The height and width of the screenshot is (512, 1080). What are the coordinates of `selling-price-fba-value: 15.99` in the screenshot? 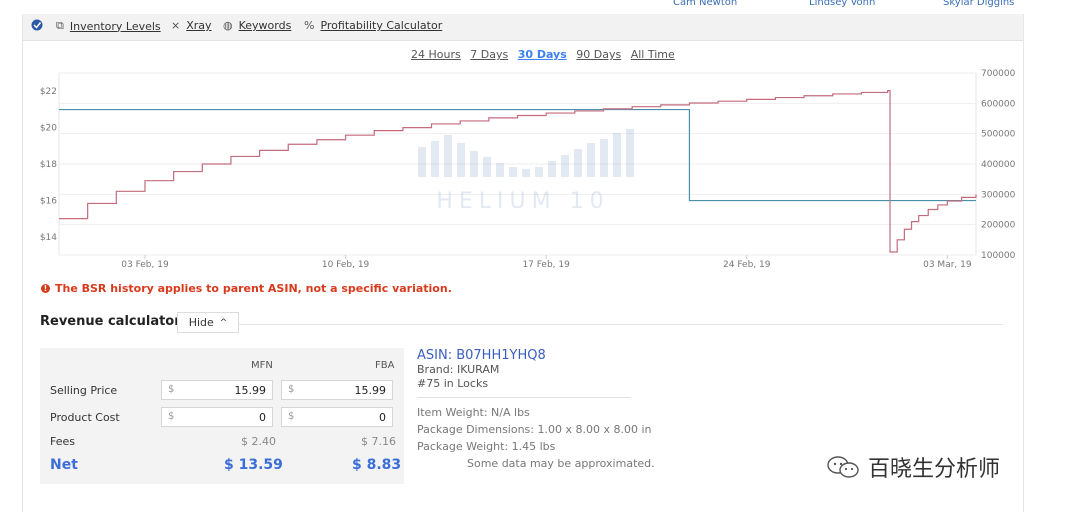 It's located at (370, 390).